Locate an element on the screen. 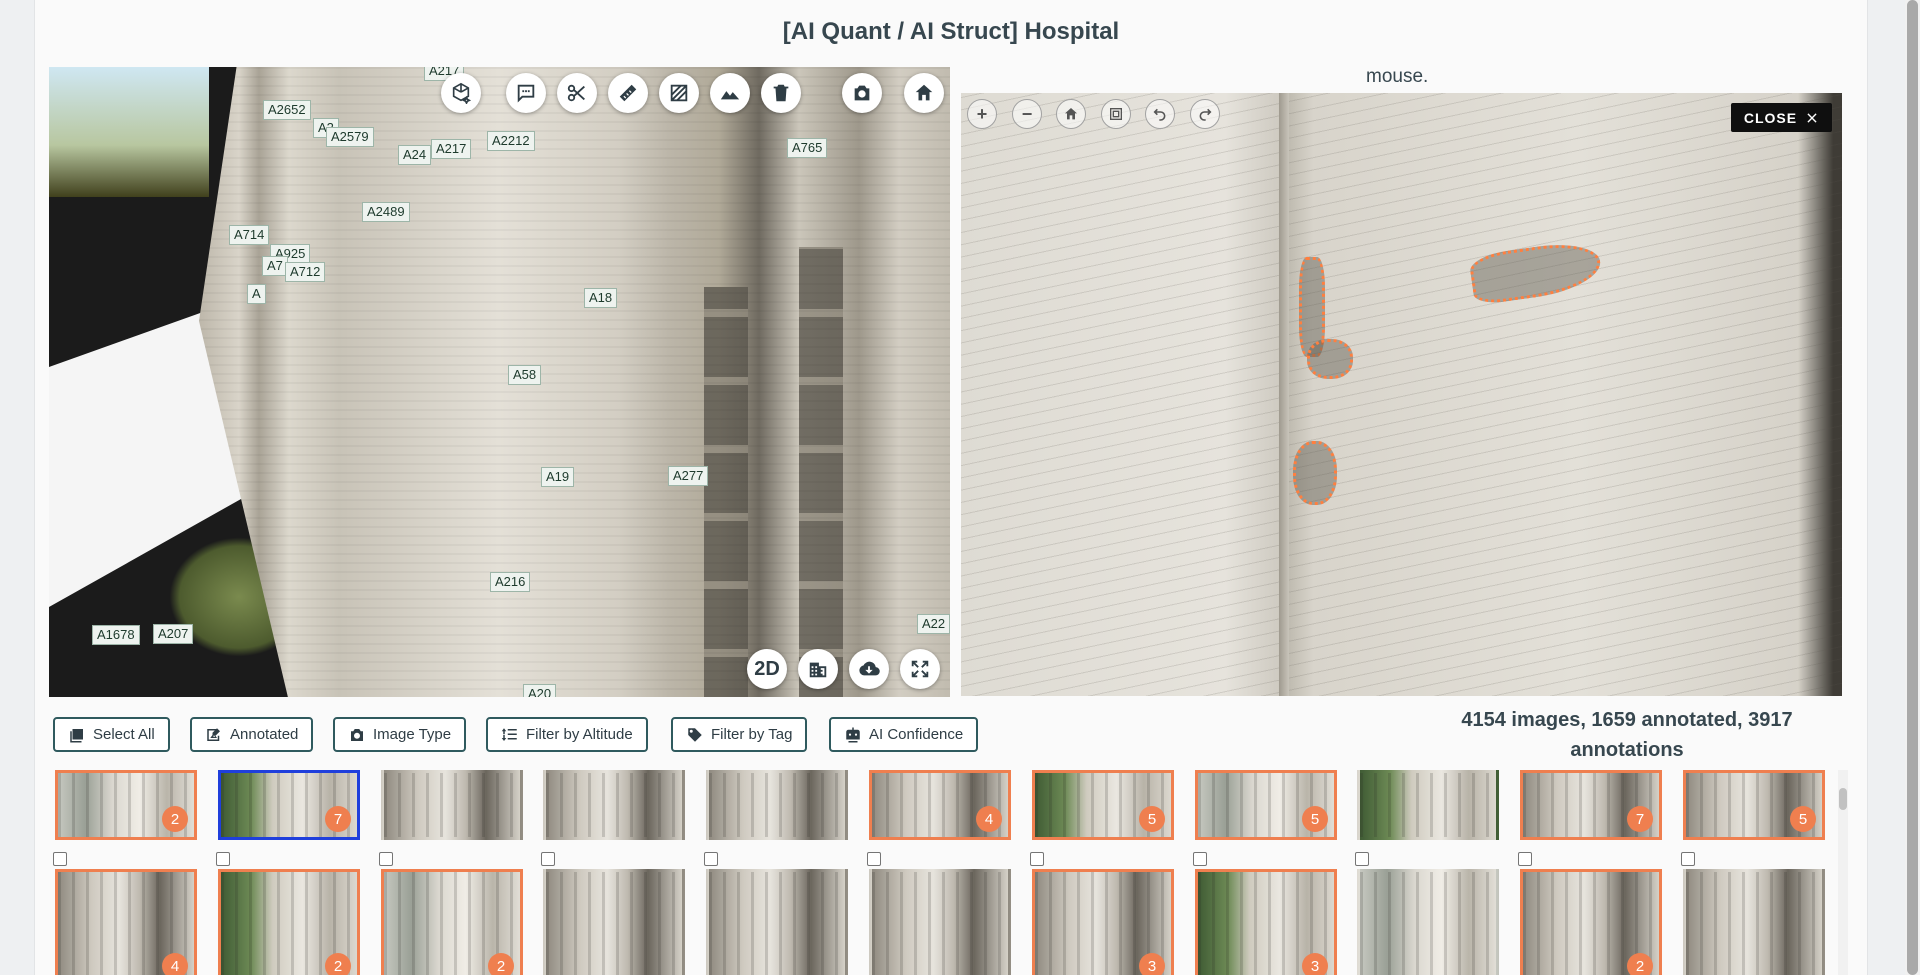 The image size is (1920, 975). filter-altitude-label: Filter by Altitude is located at coordinates (579, 734).